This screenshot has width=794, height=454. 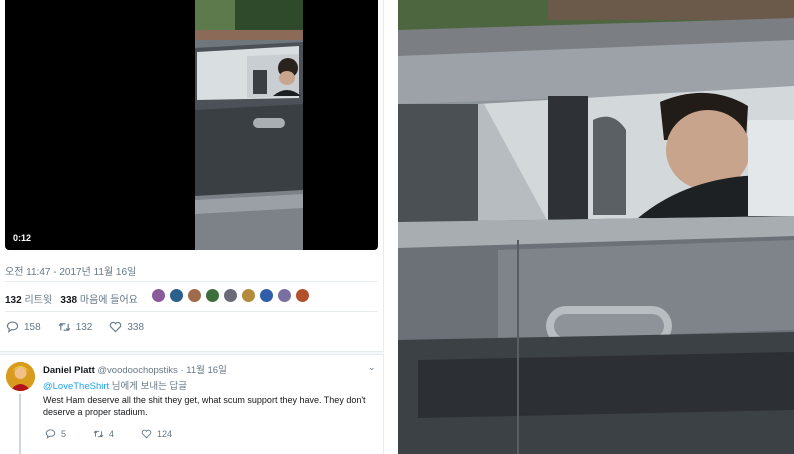 I want to click on reply-count: 158, so click(x=32, y=327).